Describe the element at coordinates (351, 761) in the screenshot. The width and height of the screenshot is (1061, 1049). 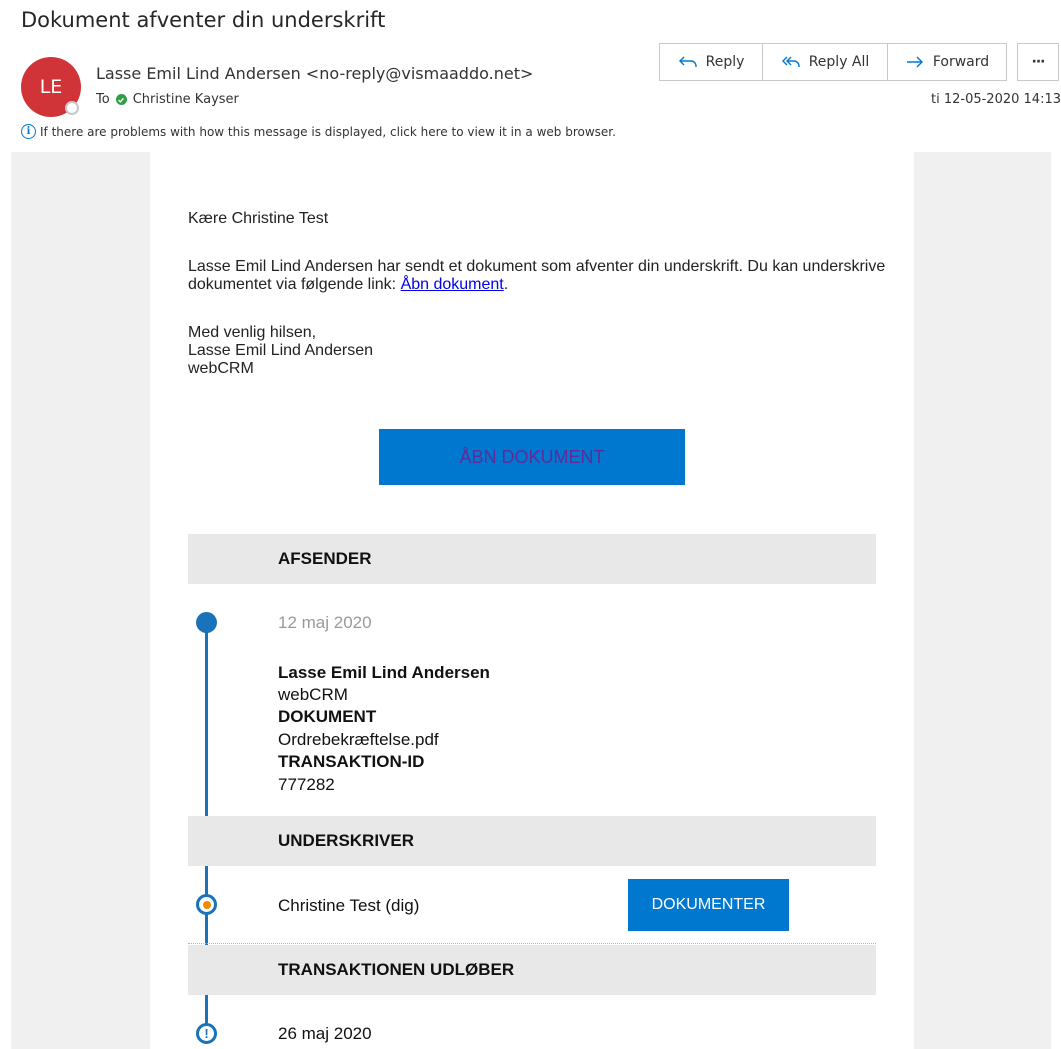
I see `transaction-id-label: TRANSAKTION-ID` at that location.